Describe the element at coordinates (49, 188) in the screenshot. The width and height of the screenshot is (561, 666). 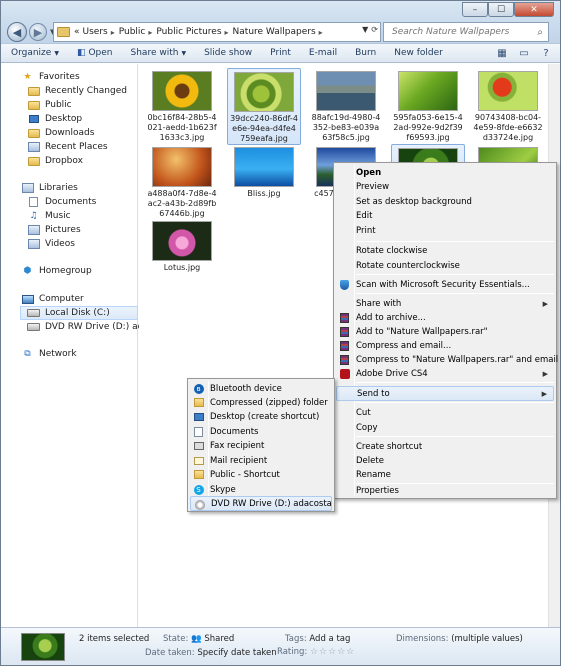
I see `nav-libraries: Libraries` at that location.